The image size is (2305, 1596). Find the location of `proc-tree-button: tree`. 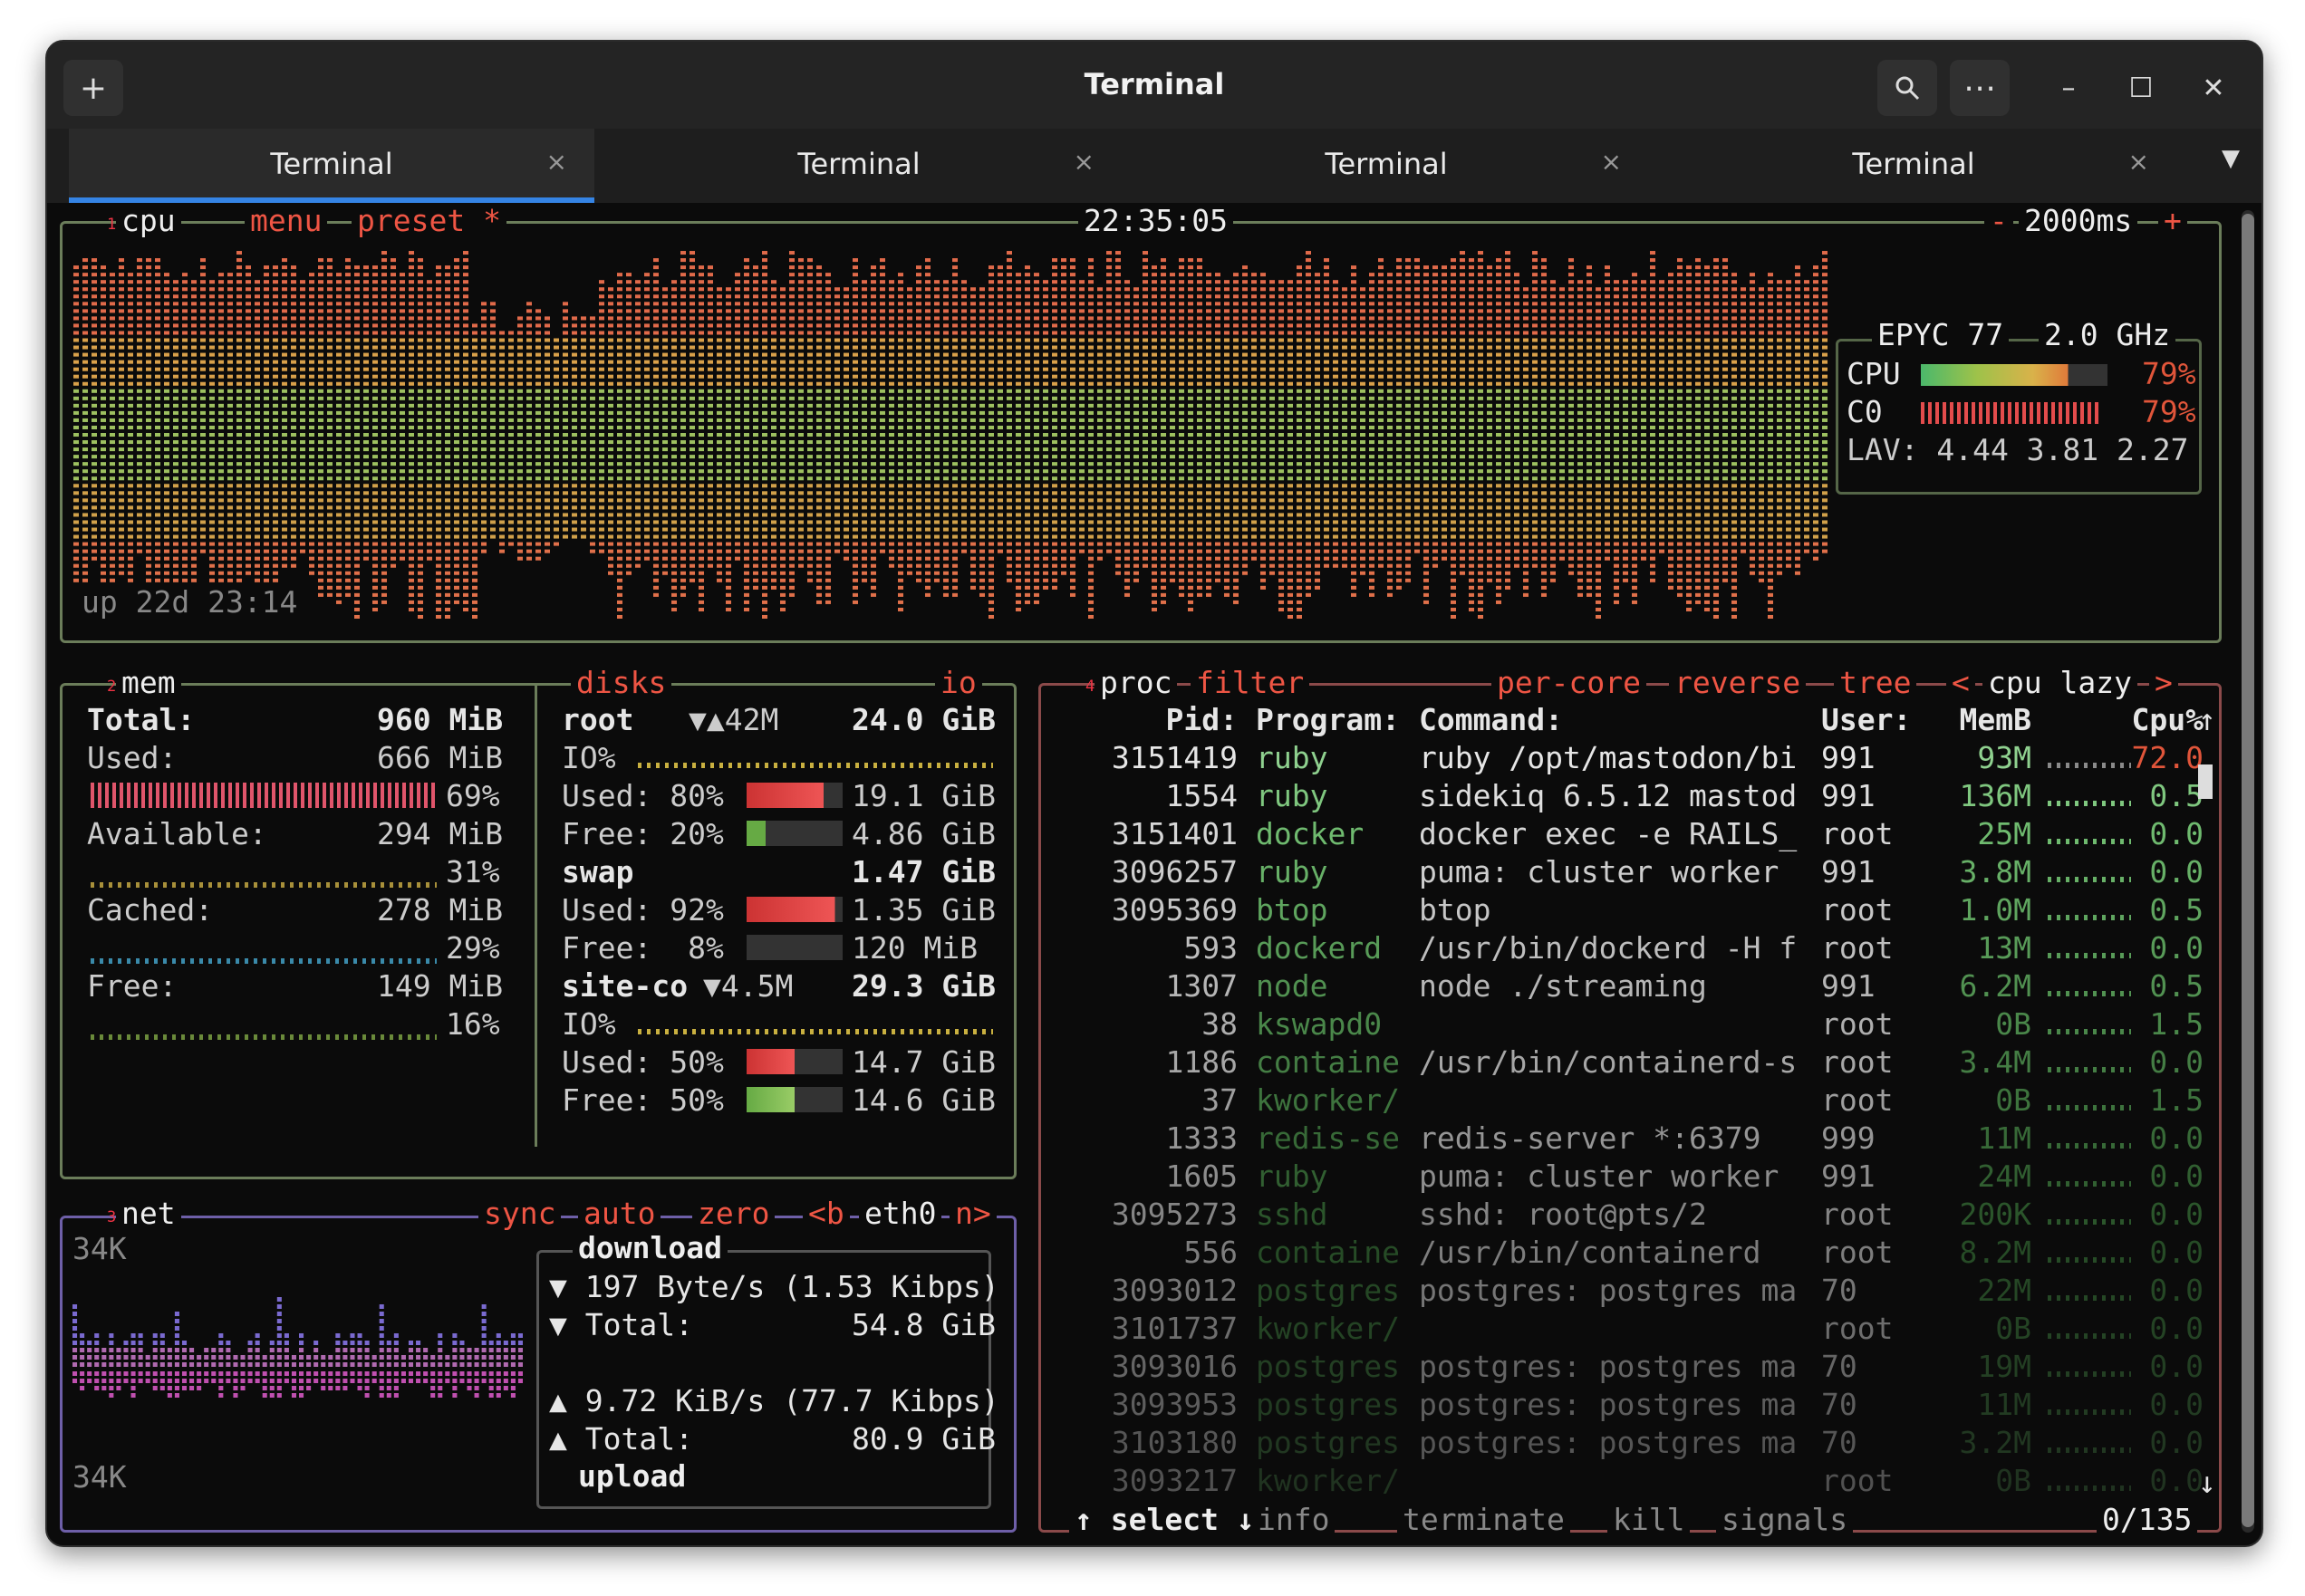

proc-tree-button: tree is located at coordinates (1875, 682).